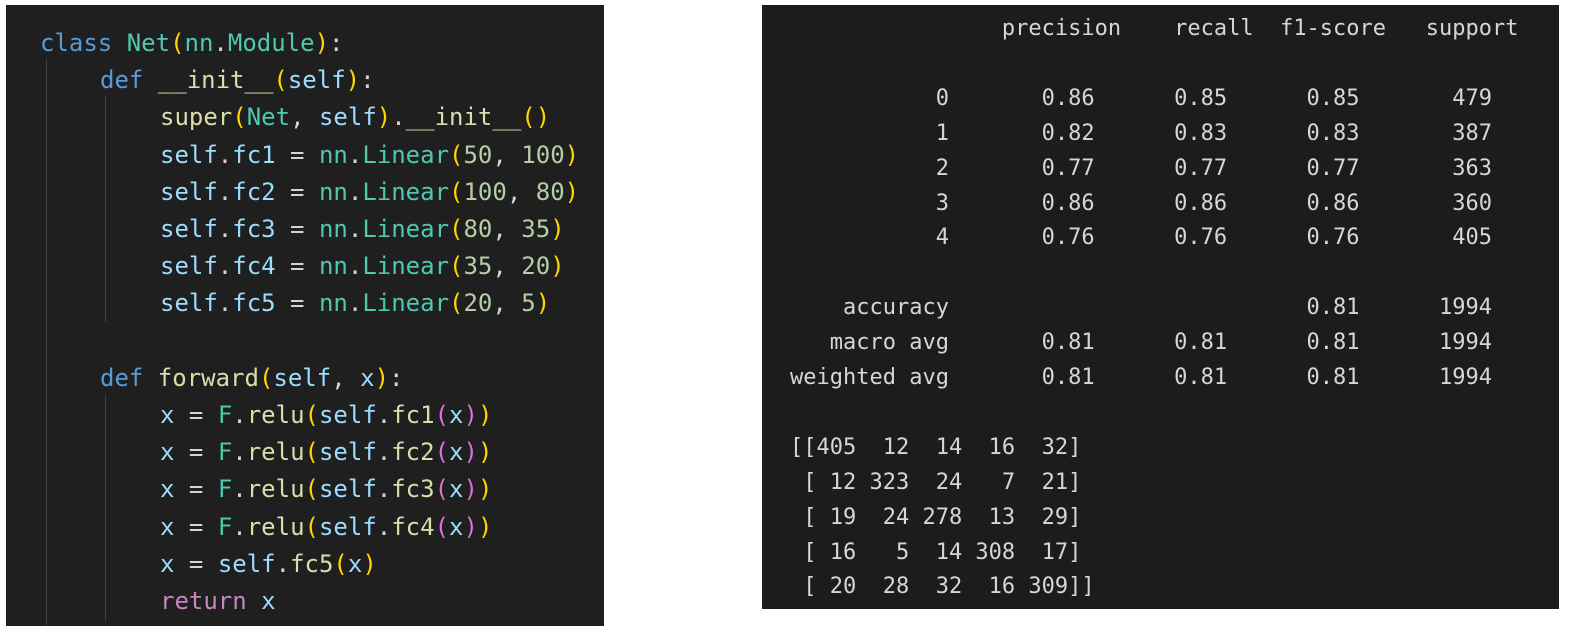  What do you see at coordinates (237, 80) in the screenshot?
I see `code-line: def __init__(self):` at bounding box center [237, 80].